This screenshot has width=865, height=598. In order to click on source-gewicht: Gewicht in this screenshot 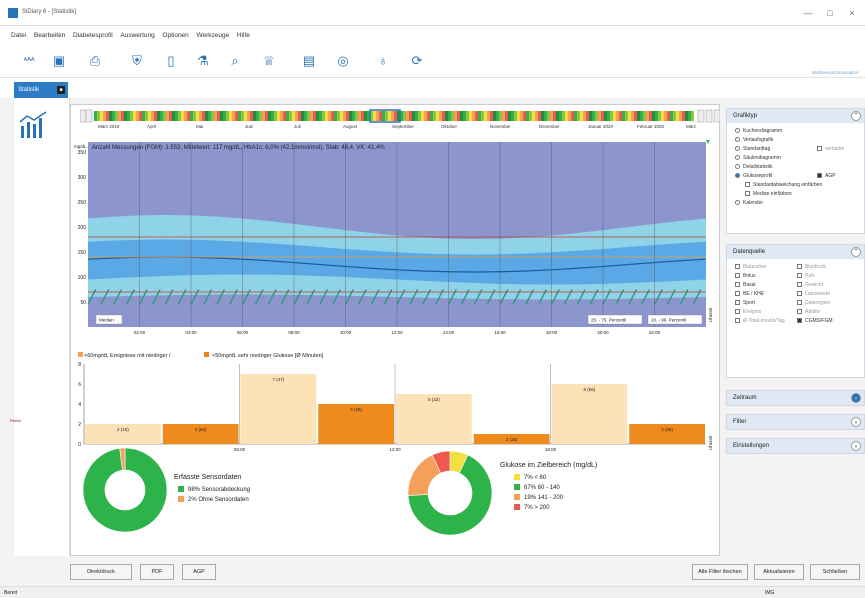, I will do `click(810, 285)`.